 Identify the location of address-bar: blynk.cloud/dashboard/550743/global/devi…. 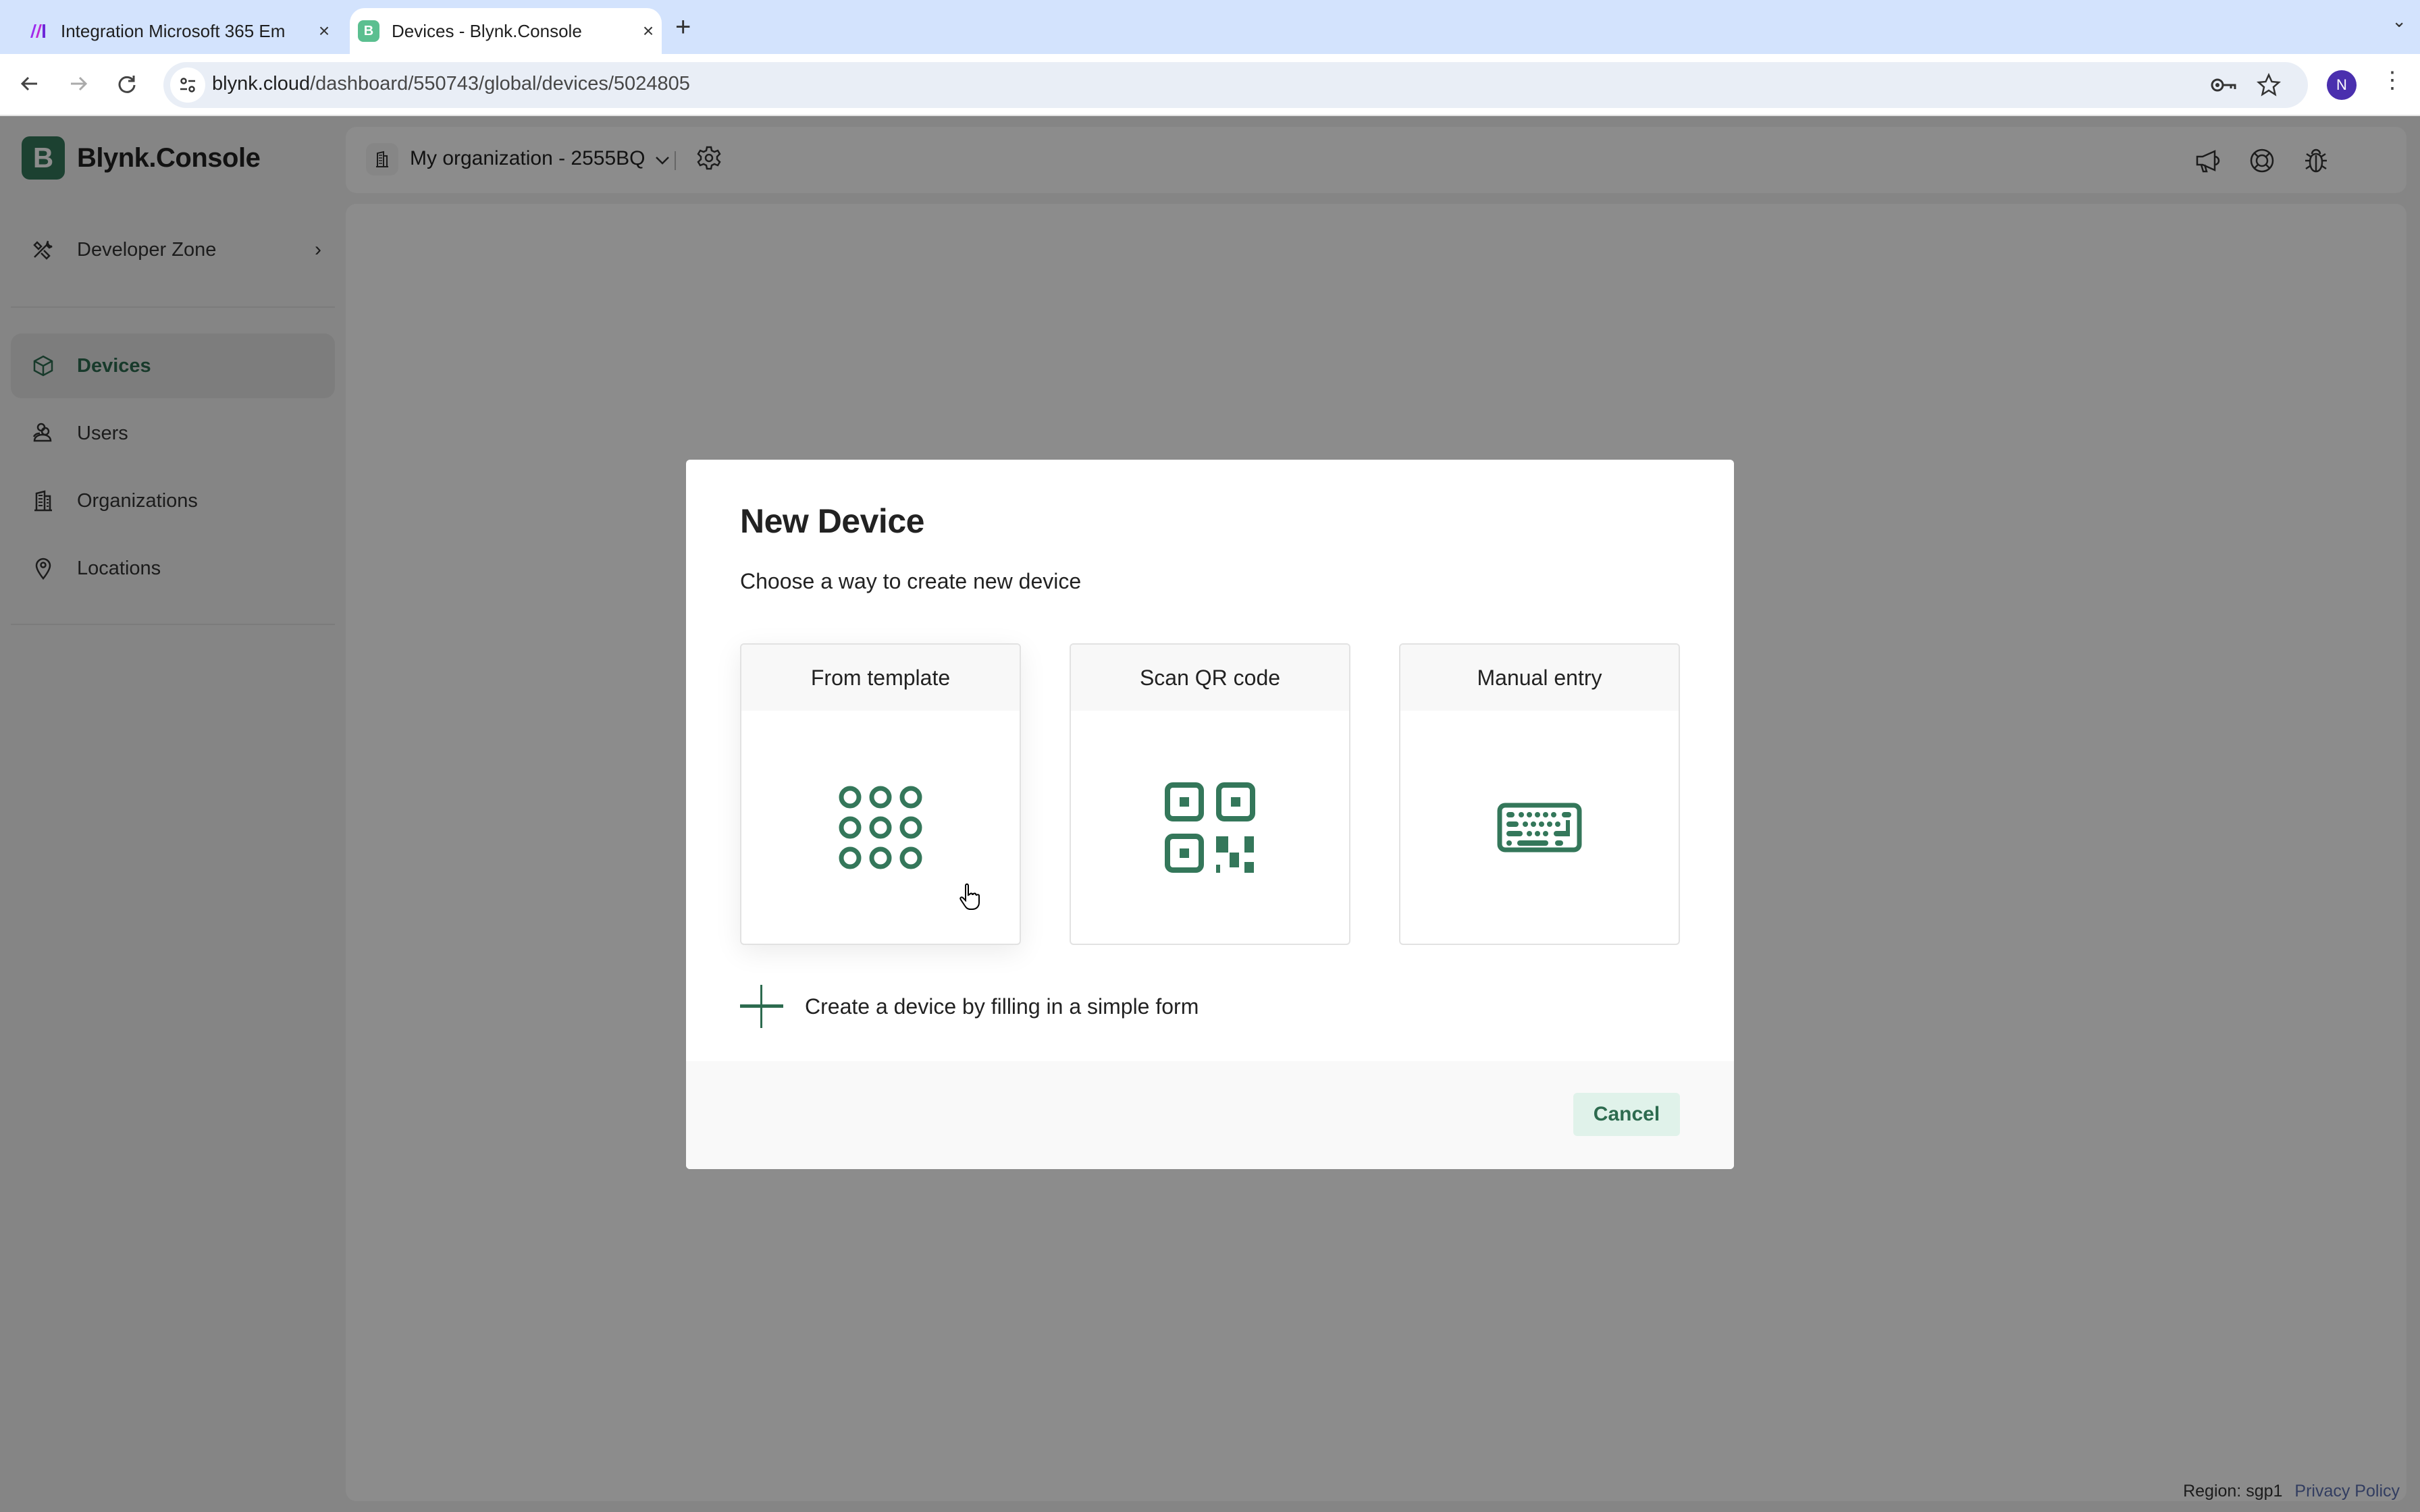
(1235, 85).